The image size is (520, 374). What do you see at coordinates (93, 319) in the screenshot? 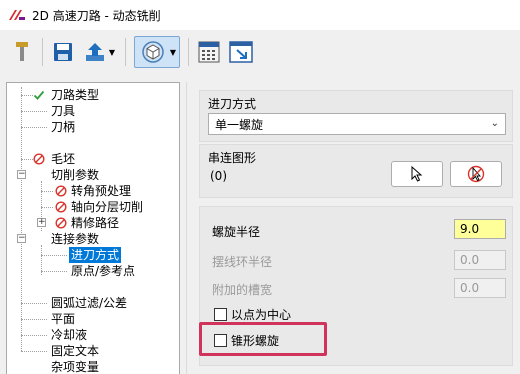
I see `tree-item-planes: 平面` at bounding box center [93, 319].